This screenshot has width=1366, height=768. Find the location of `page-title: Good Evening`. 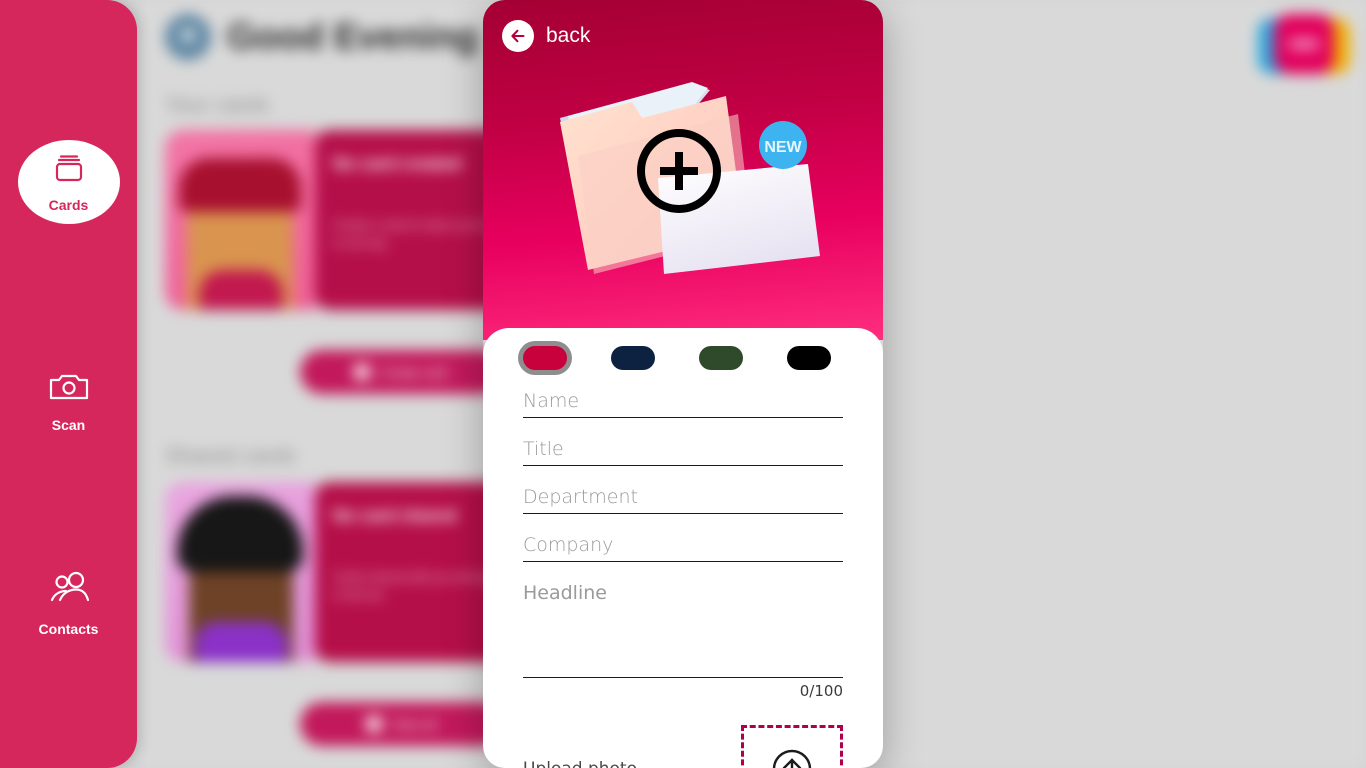

page-title: Good Evening is located at coordinates (352, 36).